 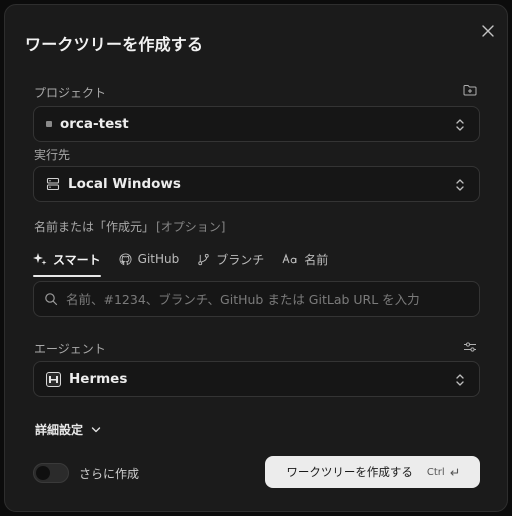 I want to click on text-case-icon, so click(x=289, y=258).